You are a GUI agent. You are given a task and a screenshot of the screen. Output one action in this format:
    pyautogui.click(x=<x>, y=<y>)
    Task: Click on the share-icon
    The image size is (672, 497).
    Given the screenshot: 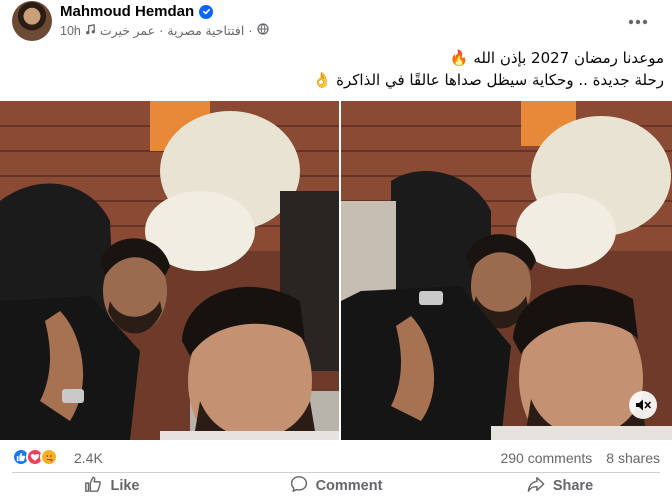 What is the action you would take?
    pyautogui.click(x=536, y=486)
    